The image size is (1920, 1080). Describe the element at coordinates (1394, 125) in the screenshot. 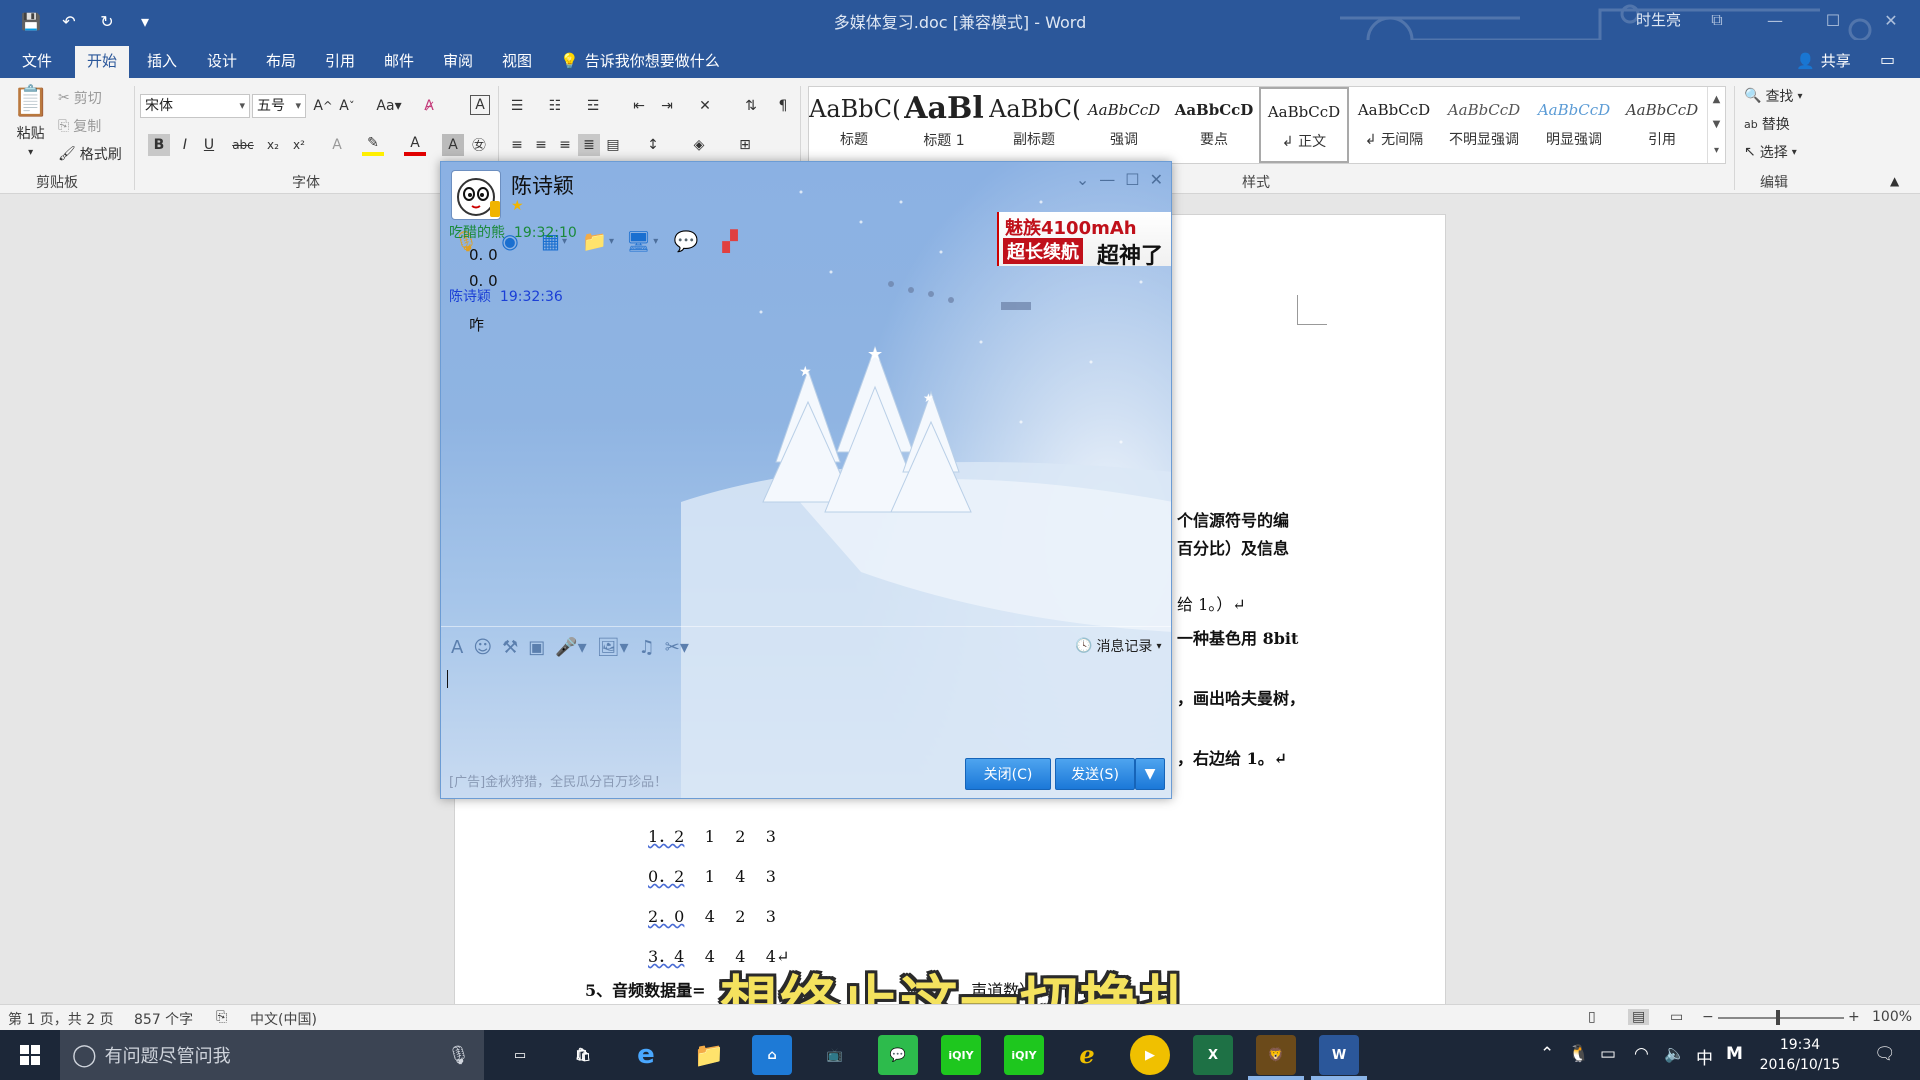

I see `style-no-spacing: AaBbCcD ↲ 无间隔` at that location.